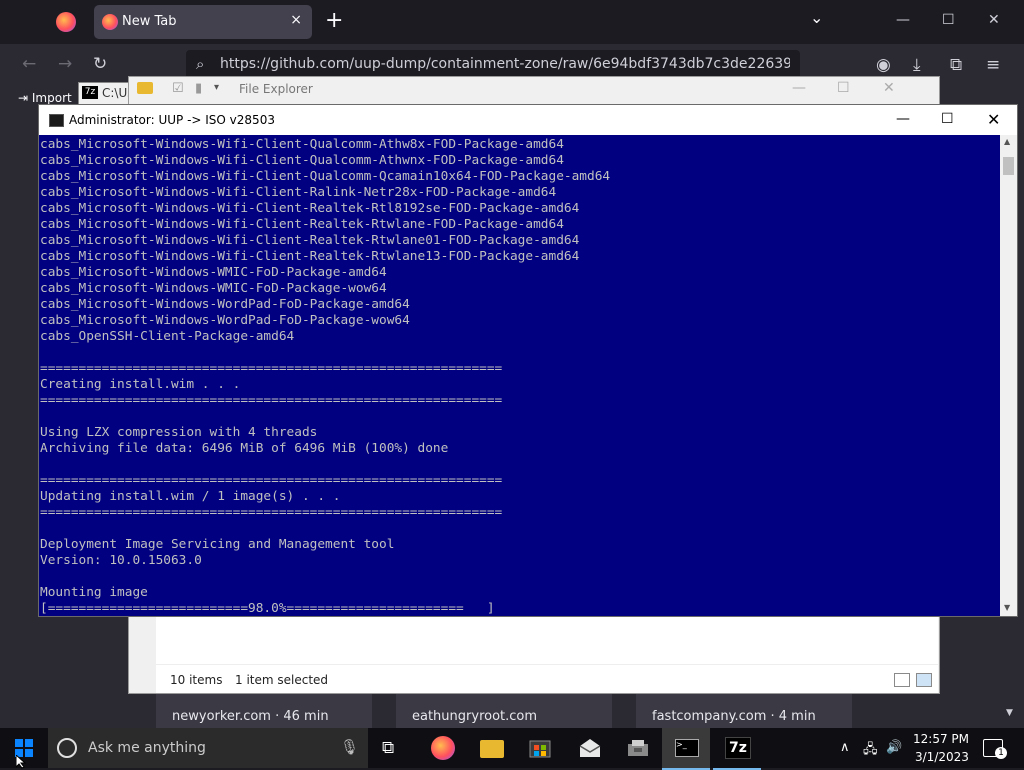 The height and width of the screenshot is (770, 1024). Describe the element at coordinates (1007, 141) in the screenshot. I see `scroll-up-icon: ▲` at that location.